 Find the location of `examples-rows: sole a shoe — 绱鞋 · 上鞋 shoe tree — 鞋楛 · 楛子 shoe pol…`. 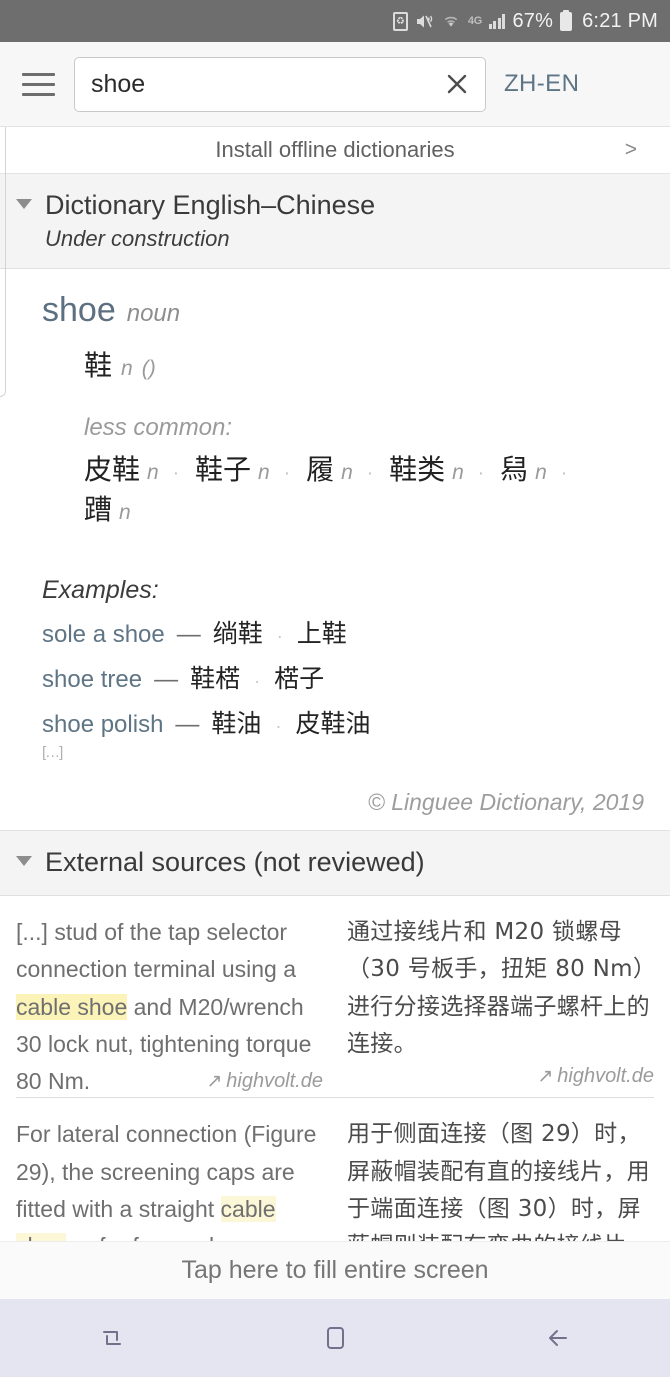

examples-rows: sole a shoe — 绱鞋 · 上鞋 shoe tree — 鞋楛 · 楛子 shoe pol… is located at coordinates (348, 677).